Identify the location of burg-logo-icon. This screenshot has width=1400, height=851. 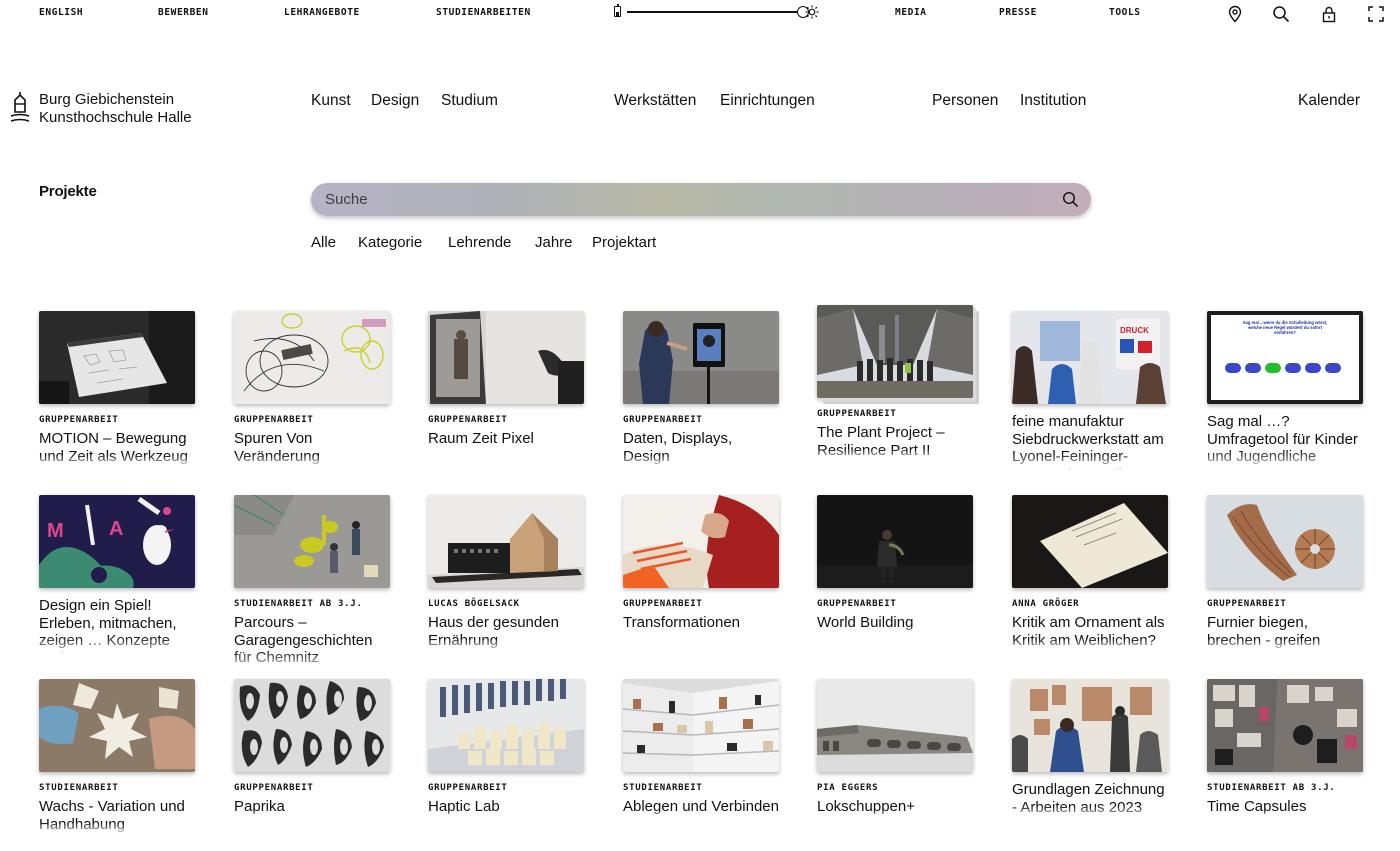
(20, 109).